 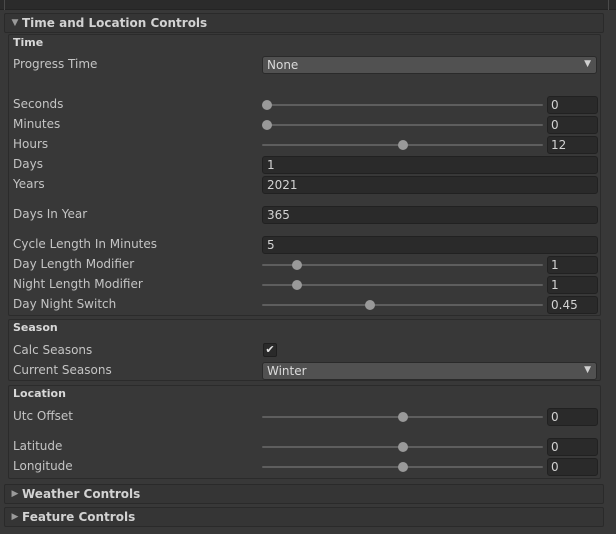 What do you see at coordinates (28, 42) in the screenshot?
I see `section-title-time: Time` at bounding box center [28, 42].